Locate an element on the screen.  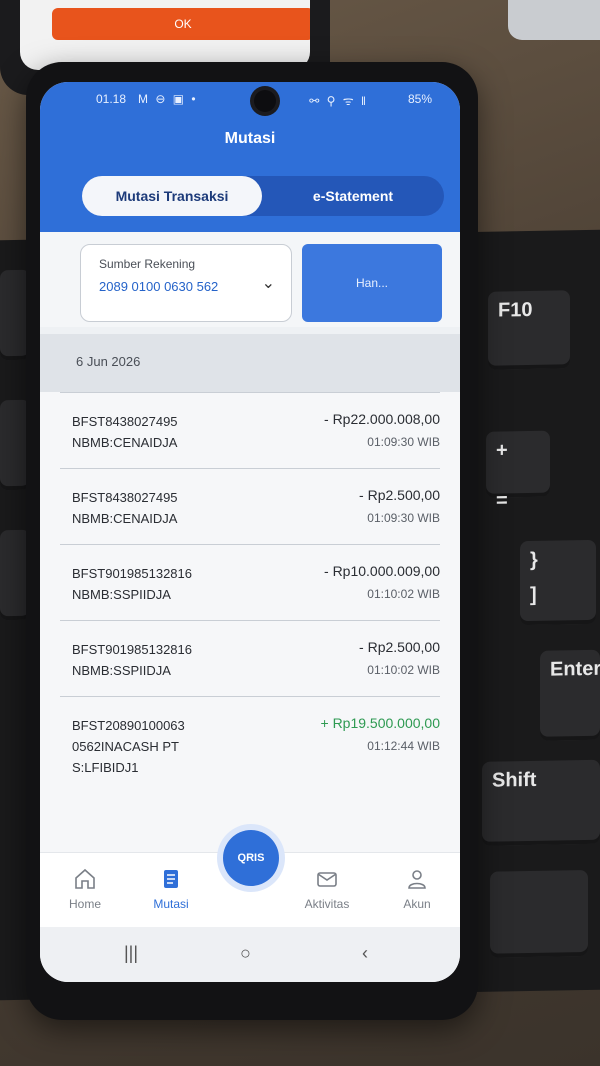
qris-button: QRIS is located at coordinates (251, 858).